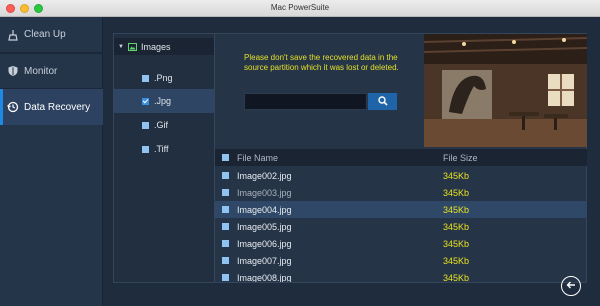 This screenshot has width=600, height=306. I want to click on tree-item-label: .Jpg, so click(163, 101).